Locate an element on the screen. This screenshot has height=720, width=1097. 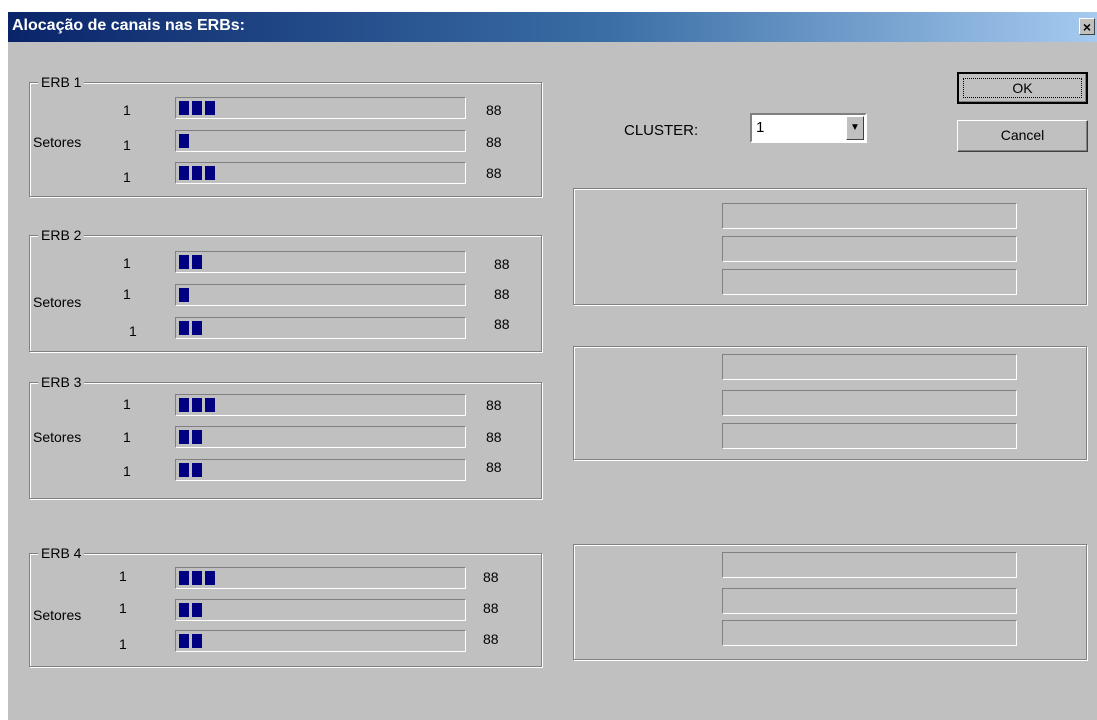
cluster-selected-value: 1 is located at coordinates (760, 127).